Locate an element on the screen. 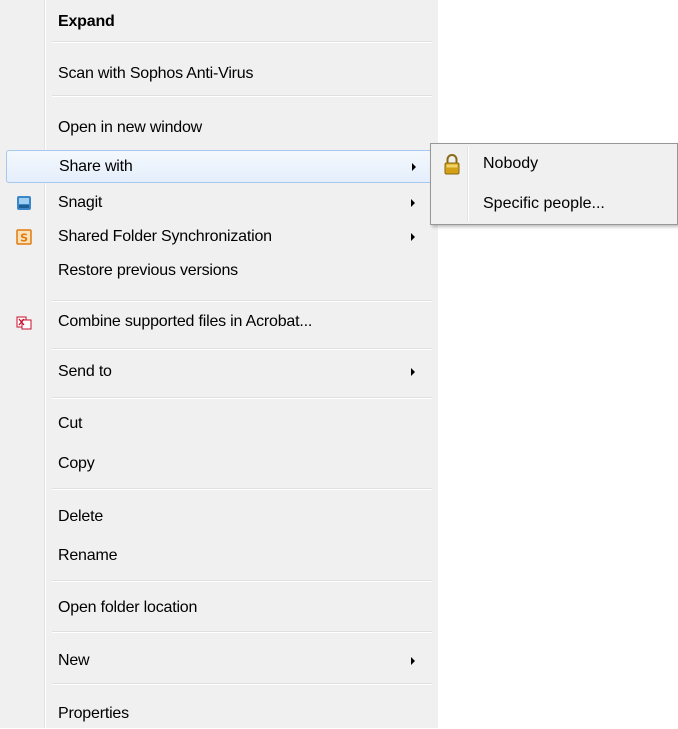 Image resolution: width=678 pixels, height=729 pixels. menu-item-scan-sophos: Scan with Sophos Anti-Virus is located at coordinates (219, 74).